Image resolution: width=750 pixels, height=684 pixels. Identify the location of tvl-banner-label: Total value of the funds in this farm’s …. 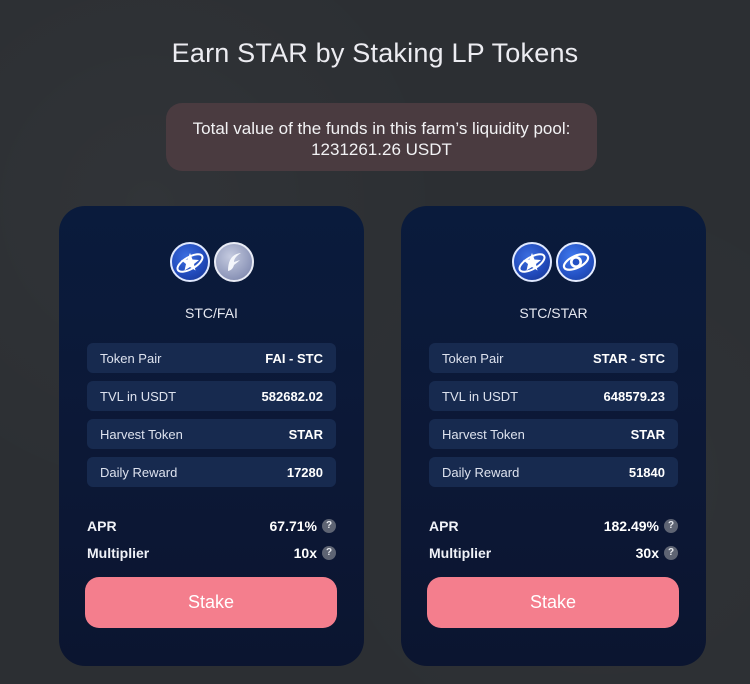
(381, 128).